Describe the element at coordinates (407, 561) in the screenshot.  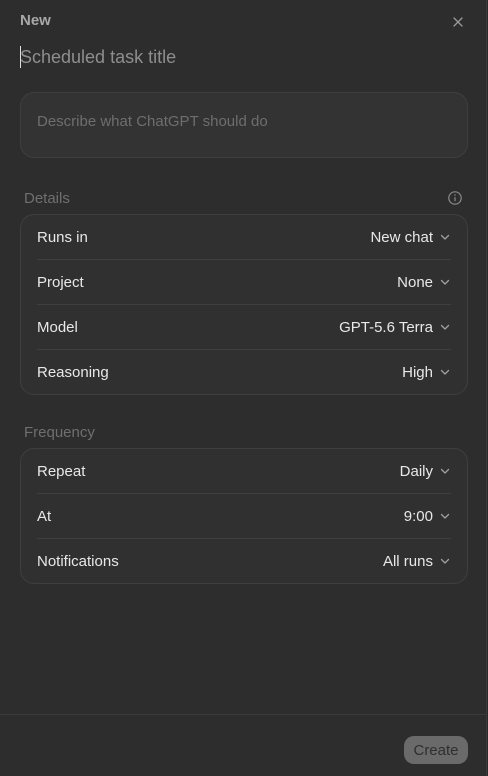
I see `row-value: All runs` at that location.